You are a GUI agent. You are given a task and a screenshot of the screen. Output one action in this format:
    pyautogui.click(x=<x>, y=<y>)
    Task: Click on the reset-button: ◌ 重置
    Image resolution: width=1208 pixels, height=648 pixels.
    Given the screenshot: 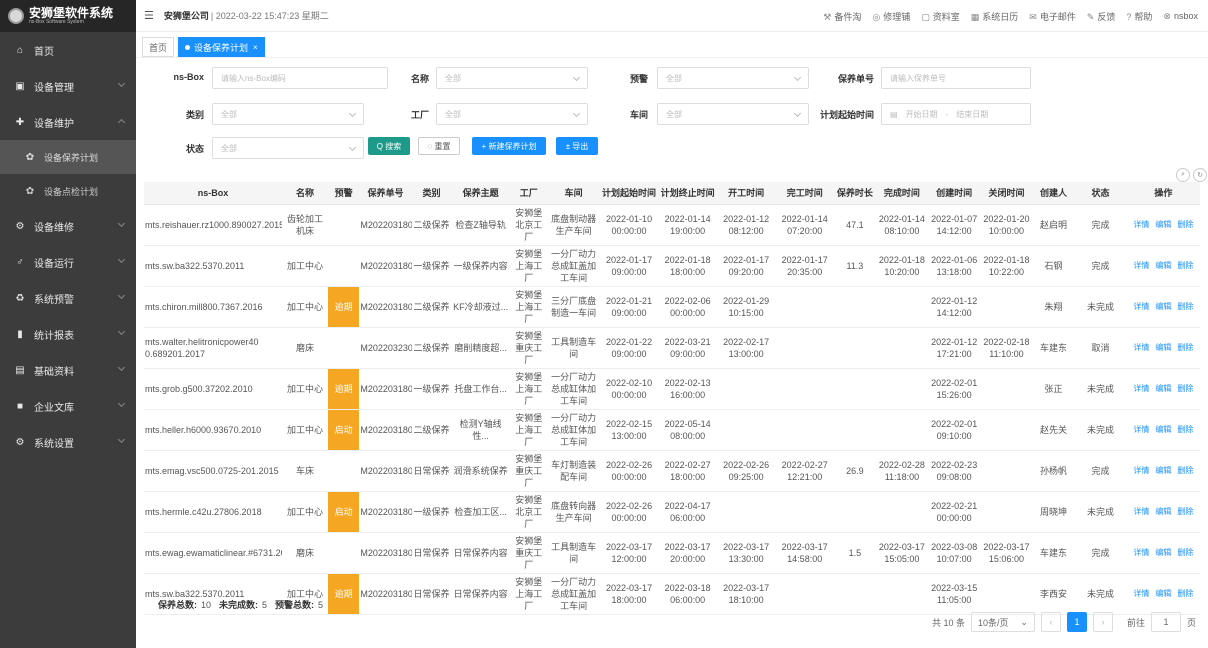 What is the action you would take?
    pyautogui.click(x=439, y=146)
    